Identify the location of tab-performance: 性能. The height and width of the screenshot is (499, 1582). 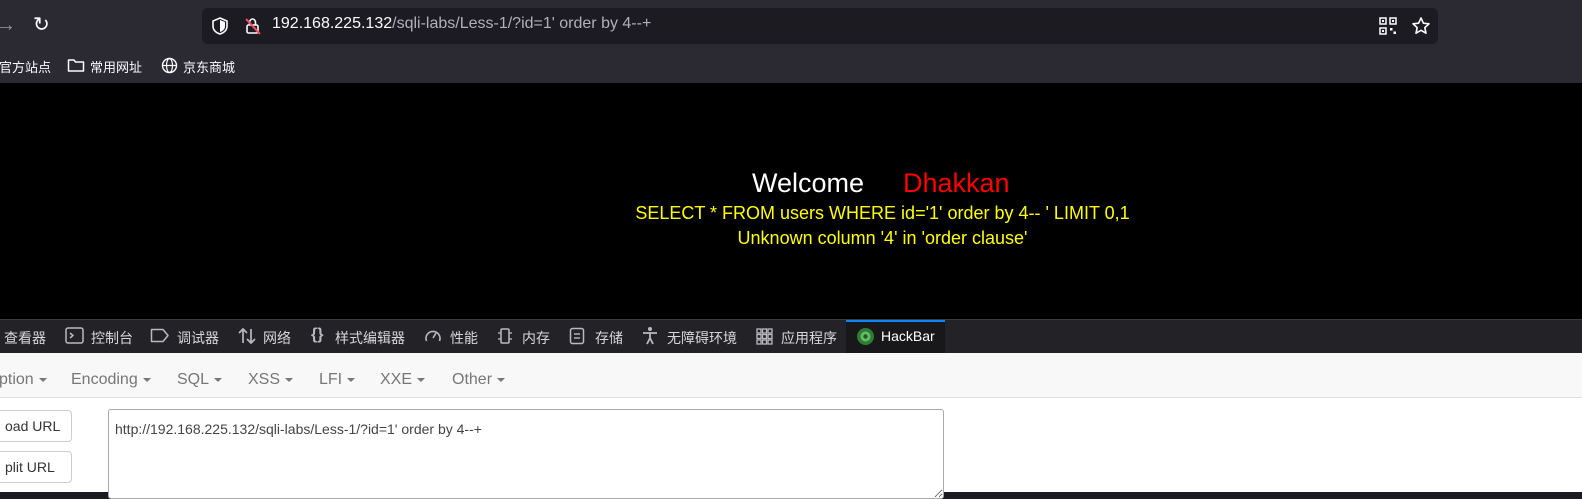
(464, 338).